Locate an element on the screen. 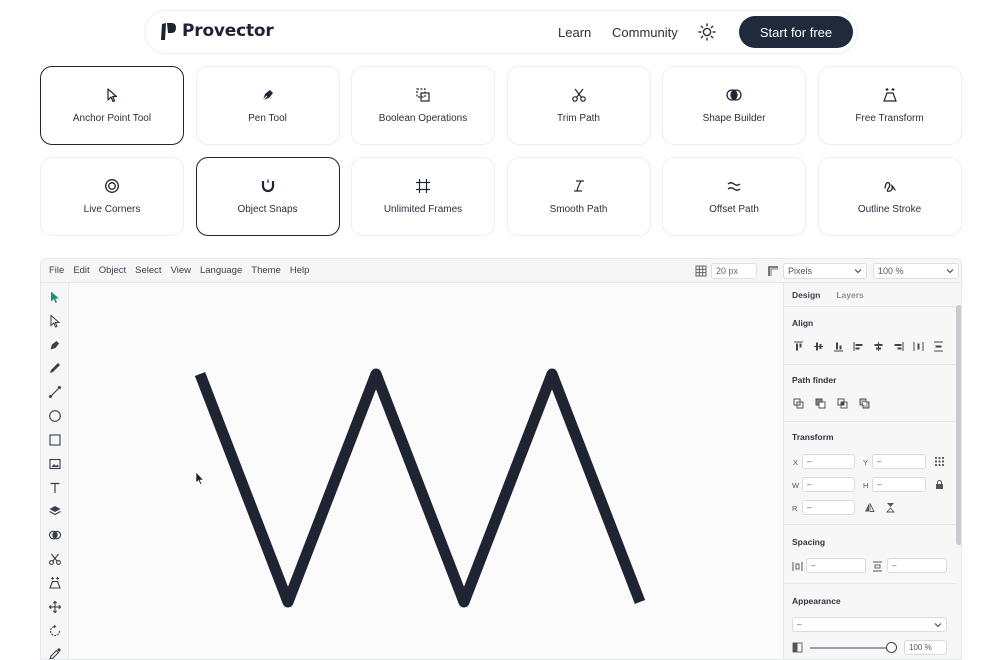 The image size is (1000, 660). distribute-vertical-icon is located at coordinates (938, 346).